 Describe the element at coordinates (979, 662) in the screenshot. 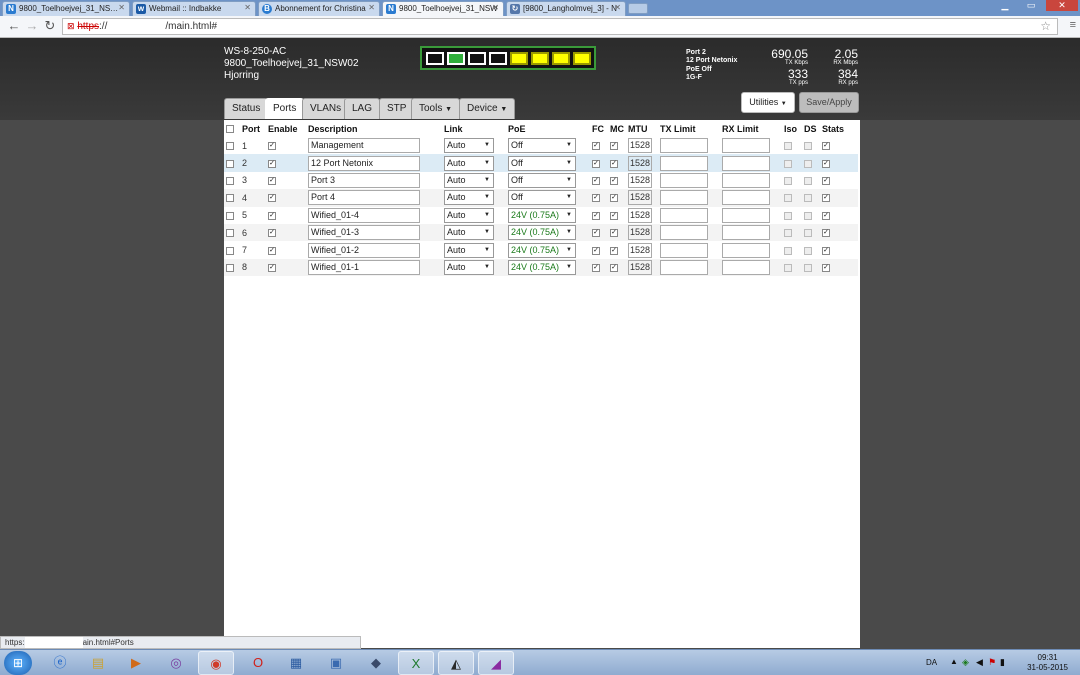

I see `volume-icon: ◀` at that location.